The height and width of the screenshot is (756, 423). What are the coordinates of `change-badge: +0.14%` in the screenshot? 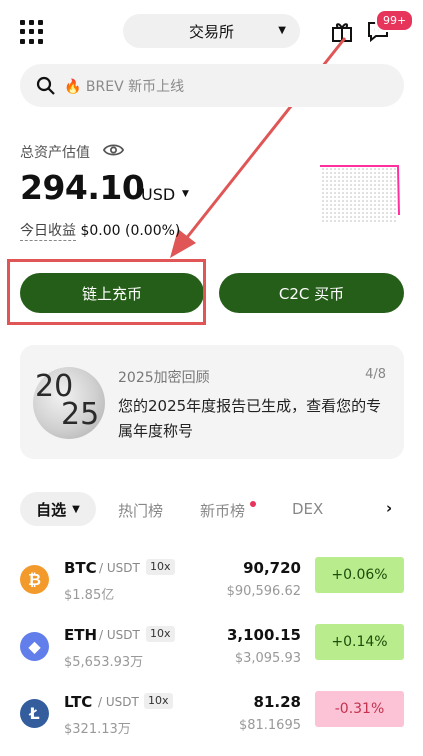 It's located at (359, 642).